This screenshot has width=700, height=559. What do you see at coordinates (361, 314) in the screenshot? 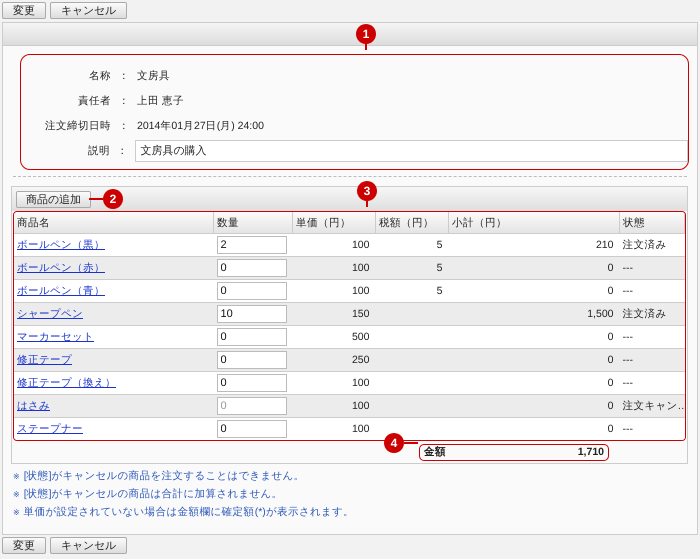
I see `table-cell: 150` at bounding box center [361, 314].